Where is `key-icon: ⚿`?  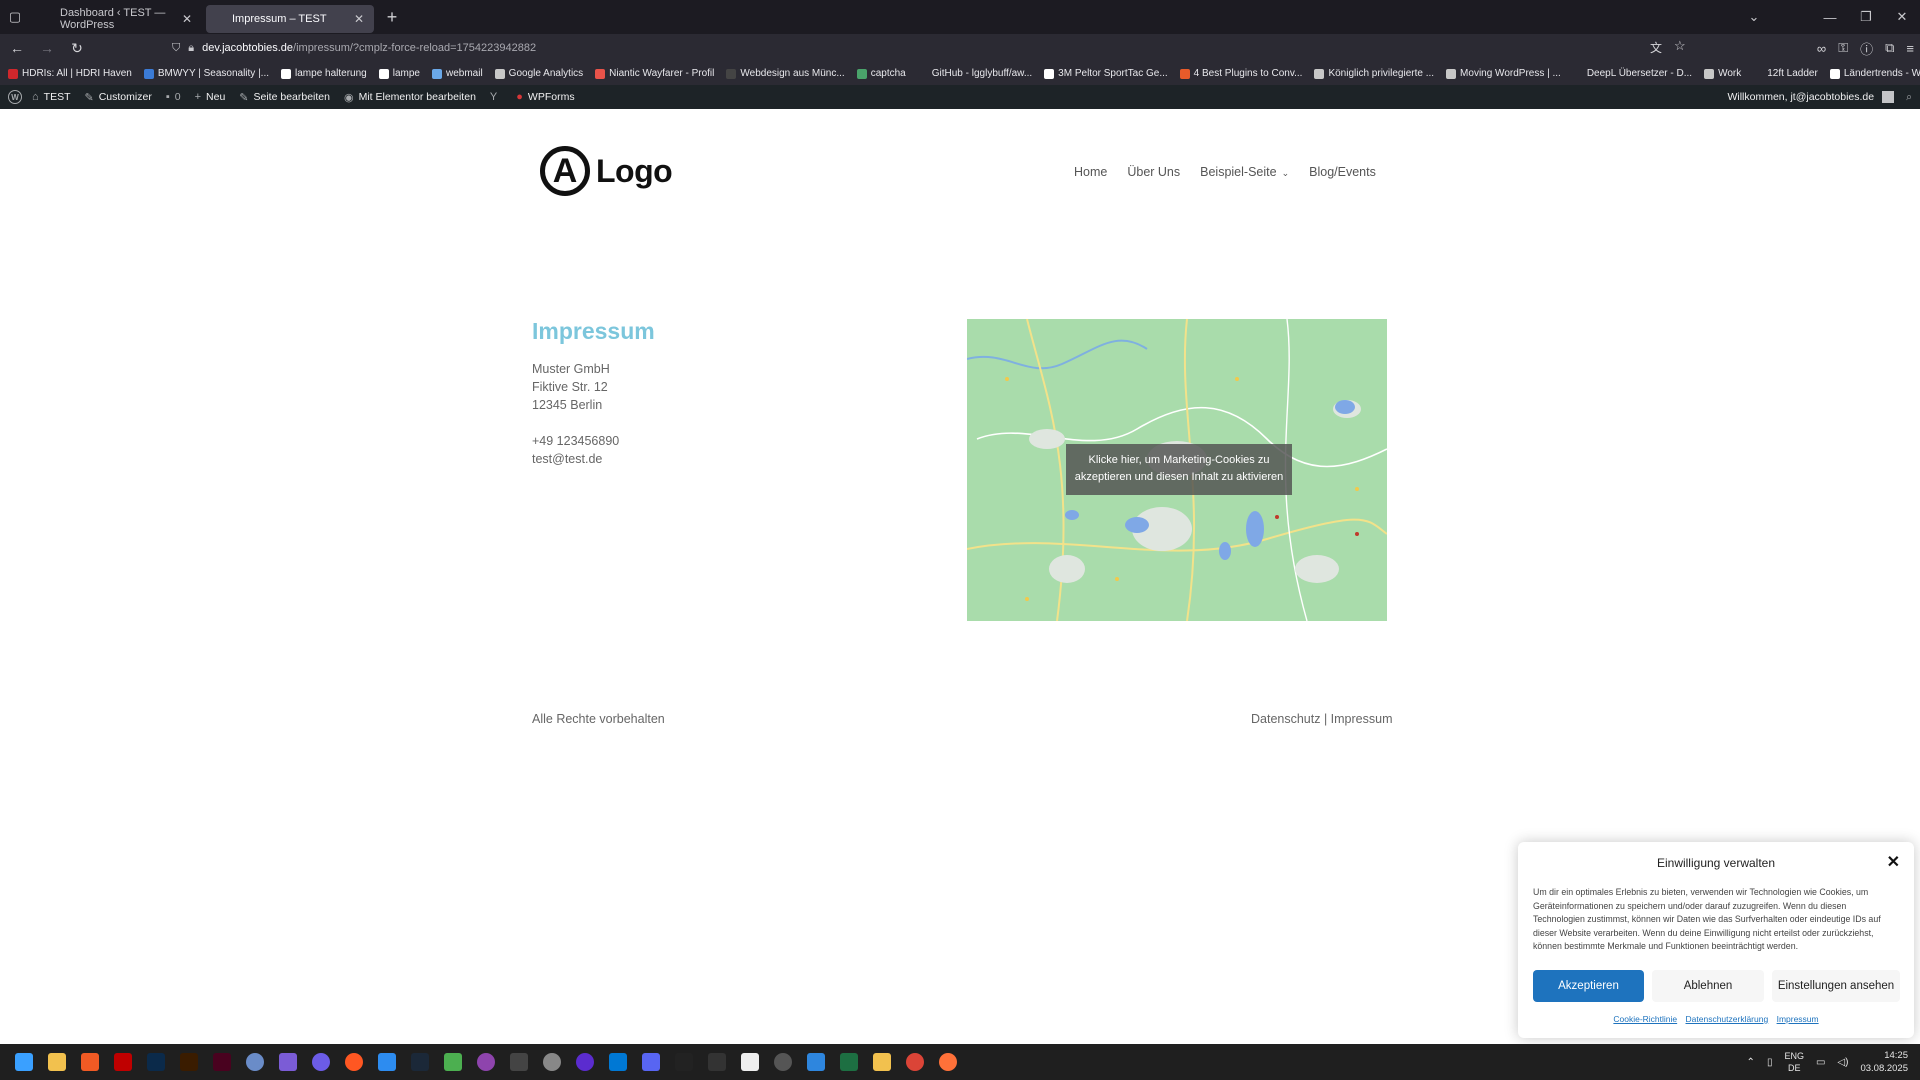
key-icon: ⚿ is located at coordinates (1843, 48).